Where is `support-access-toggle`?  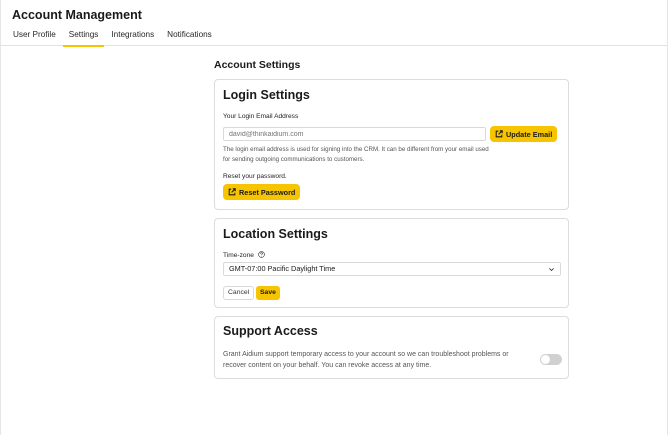
support-access-toggle is located at coordinates (551, 359).